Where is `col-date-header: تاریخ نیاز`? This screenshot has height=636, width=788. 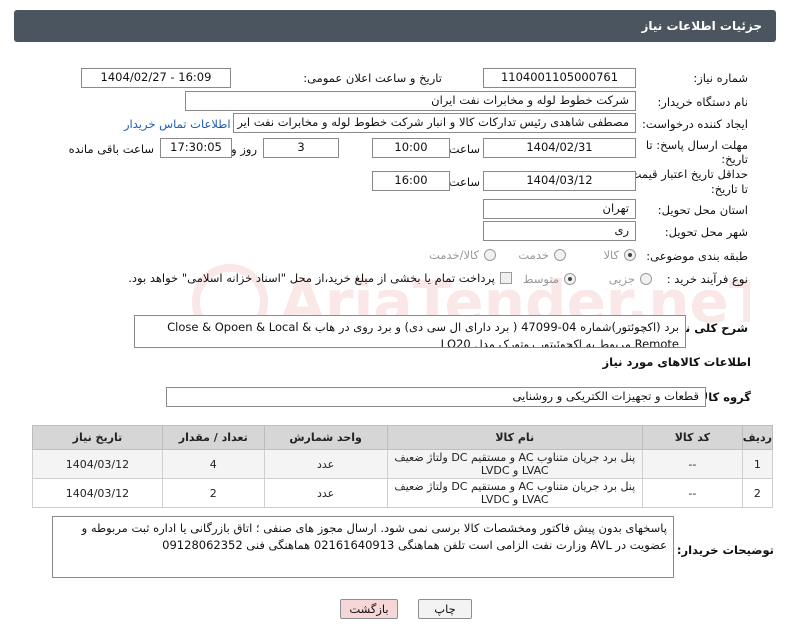
col-date-header: تاریخ نیاز is located at coordinates (97, 437).